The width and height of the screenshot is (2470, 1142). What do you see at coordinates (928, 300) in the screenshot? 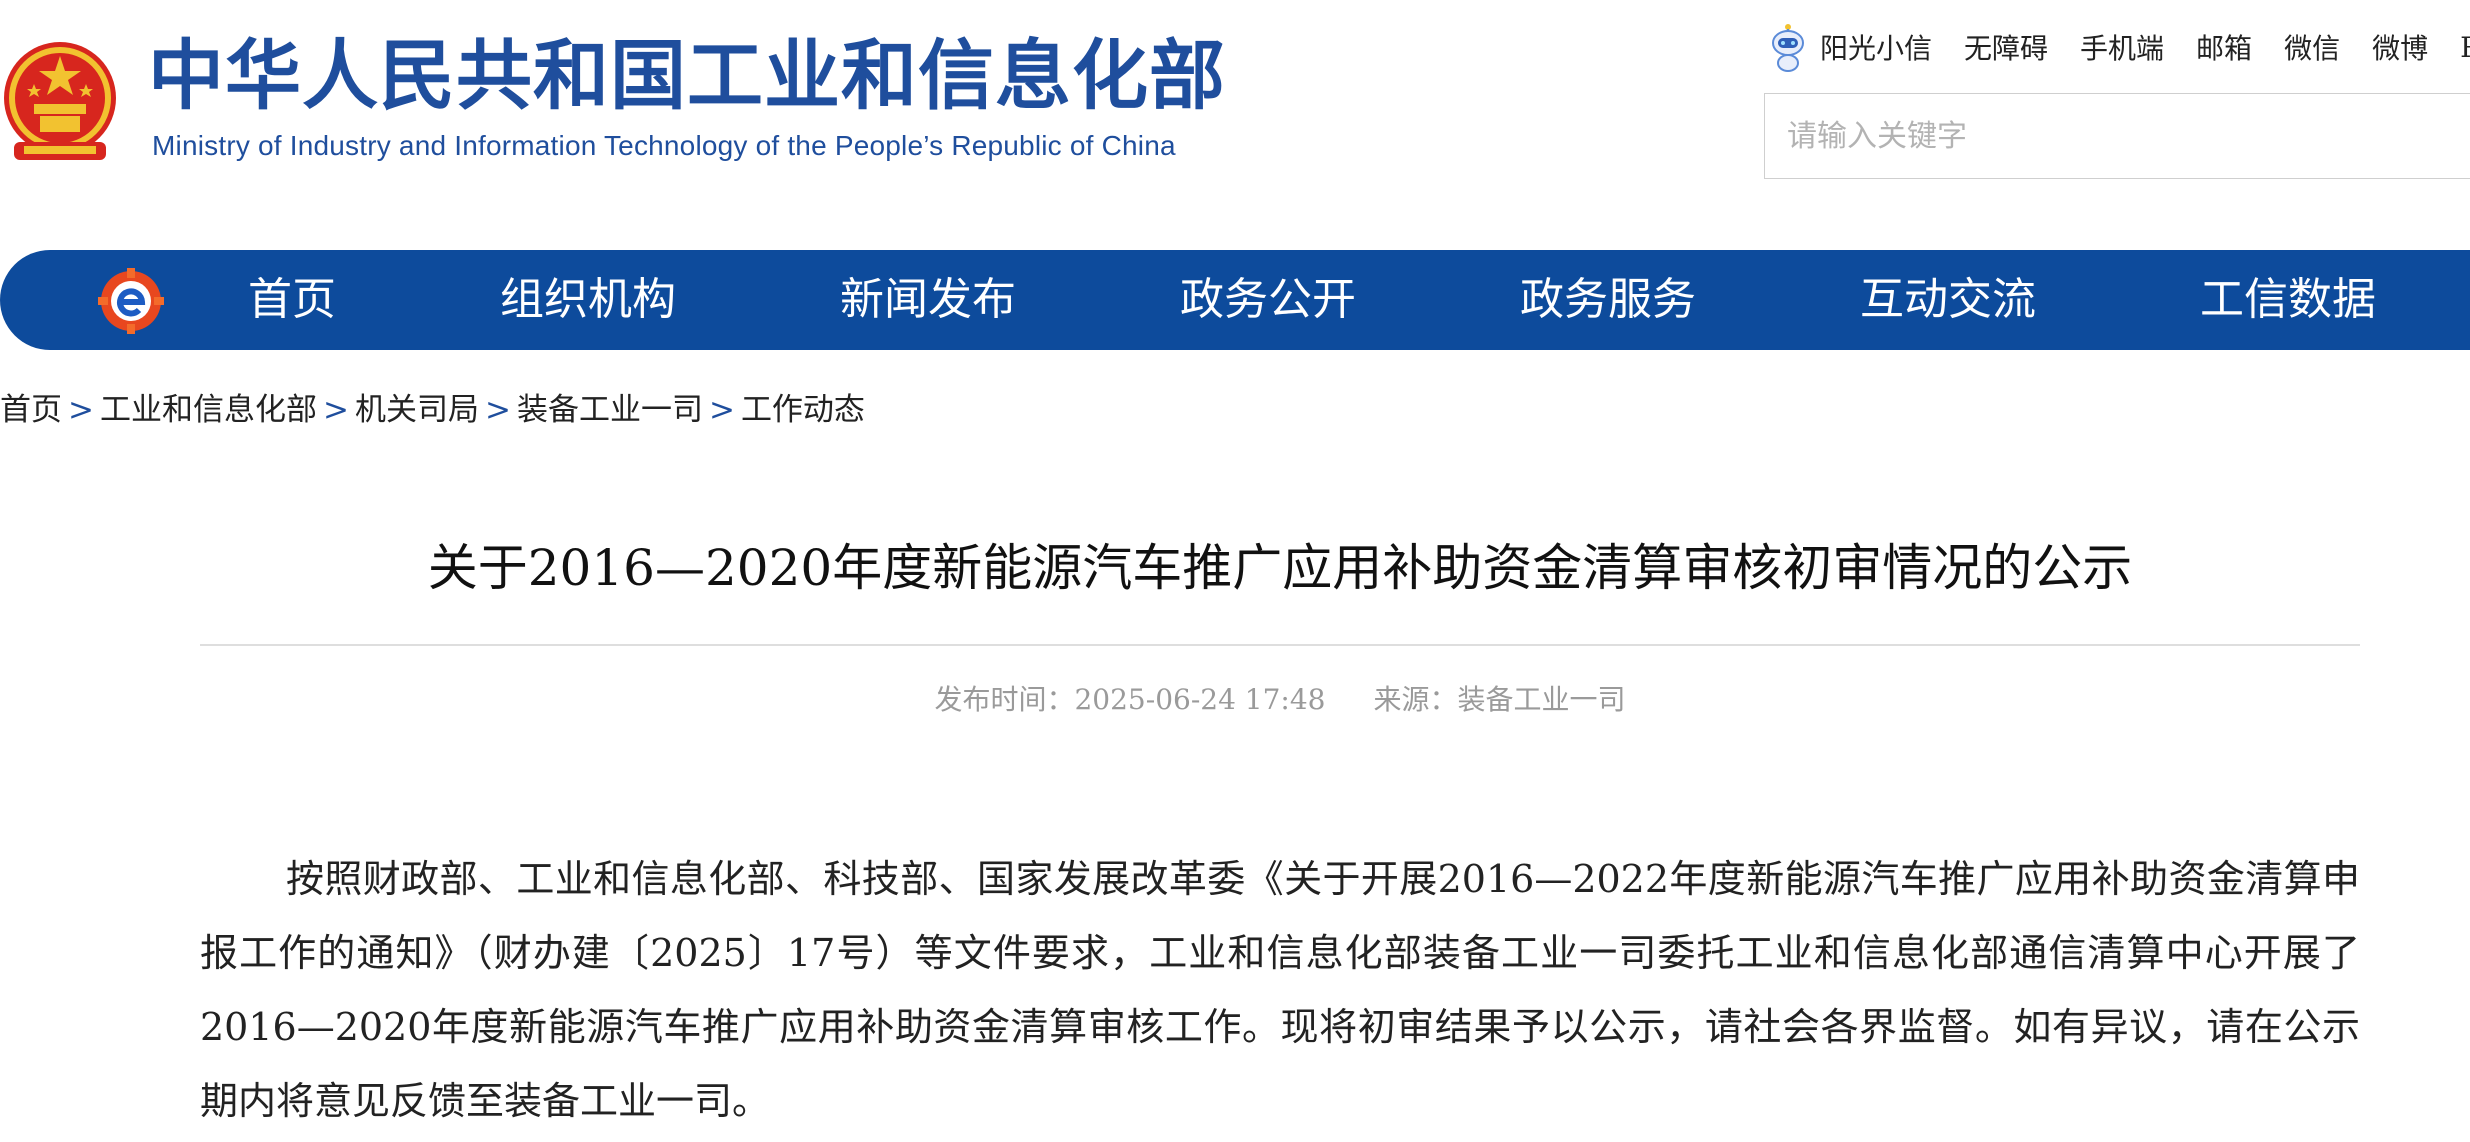
I see `nav-item-news: 新闻发布` at bounding box center [928, 300].